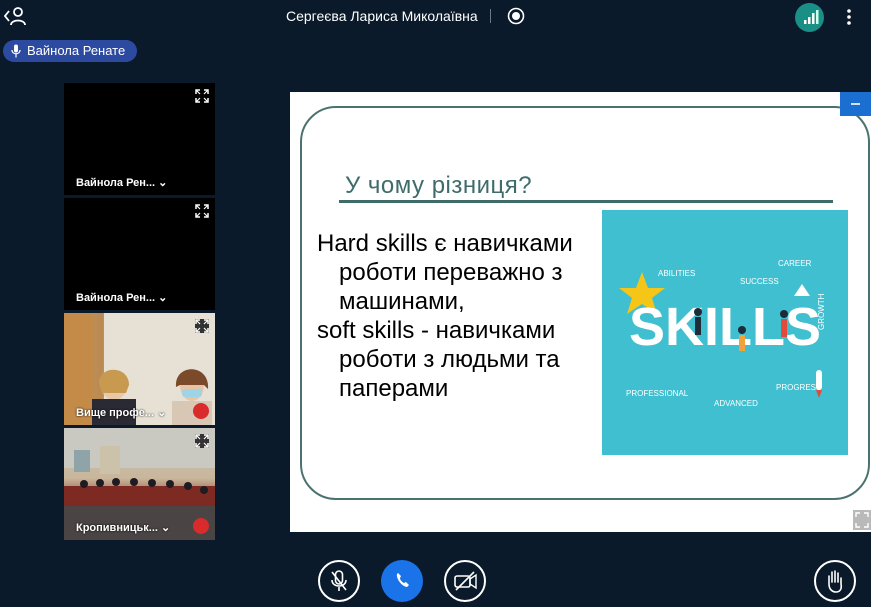  I want to click on presenter-name: Сергеєва Лариса Миколаївна, so click(382, 16).